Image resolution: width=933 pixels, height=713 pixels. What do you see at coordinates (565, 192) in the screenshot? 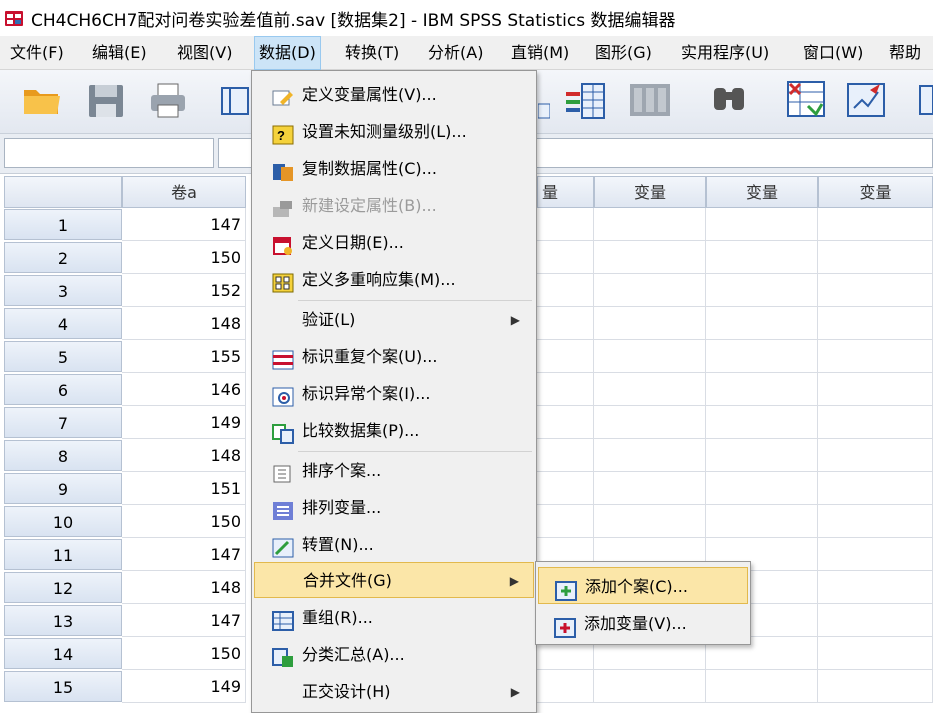
I see `column-header: 量` at bounding box center [565, 192].